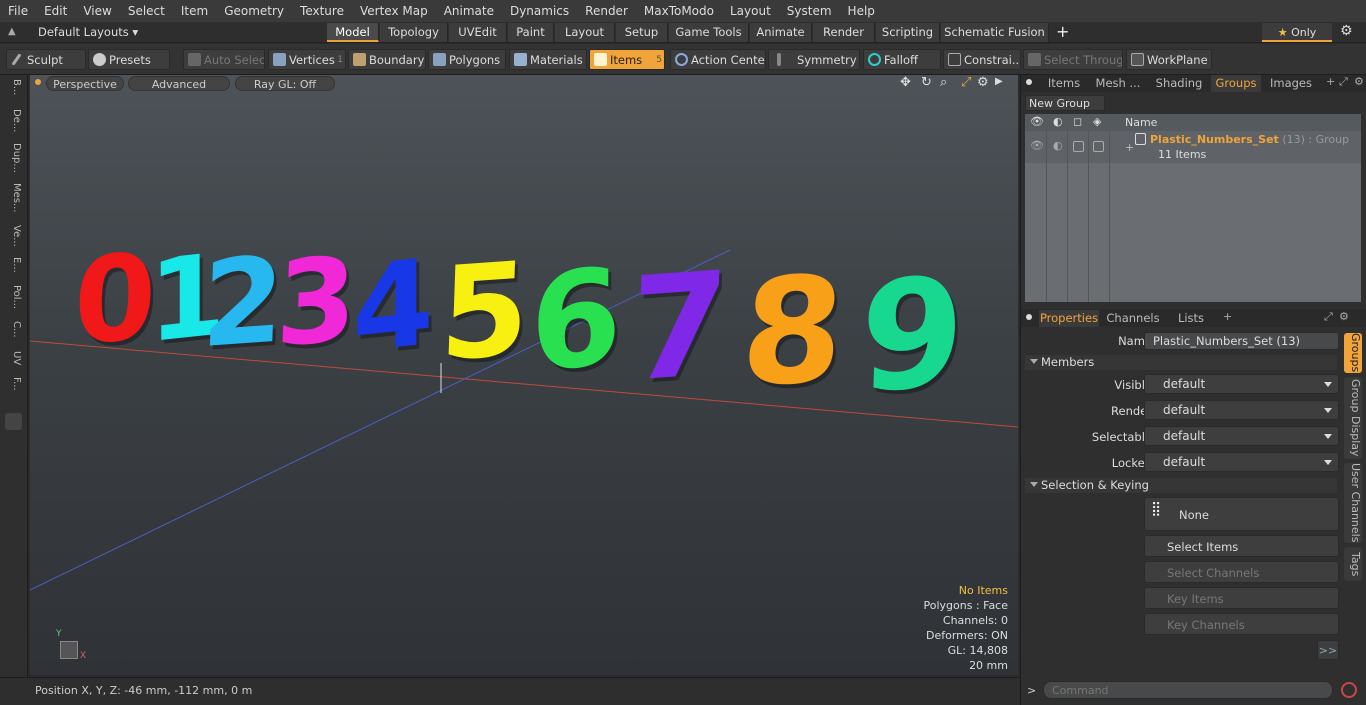 Image resolution: width=1366 pixels, height=705 pixels. I want to click on command-input, so click(1188, 690).